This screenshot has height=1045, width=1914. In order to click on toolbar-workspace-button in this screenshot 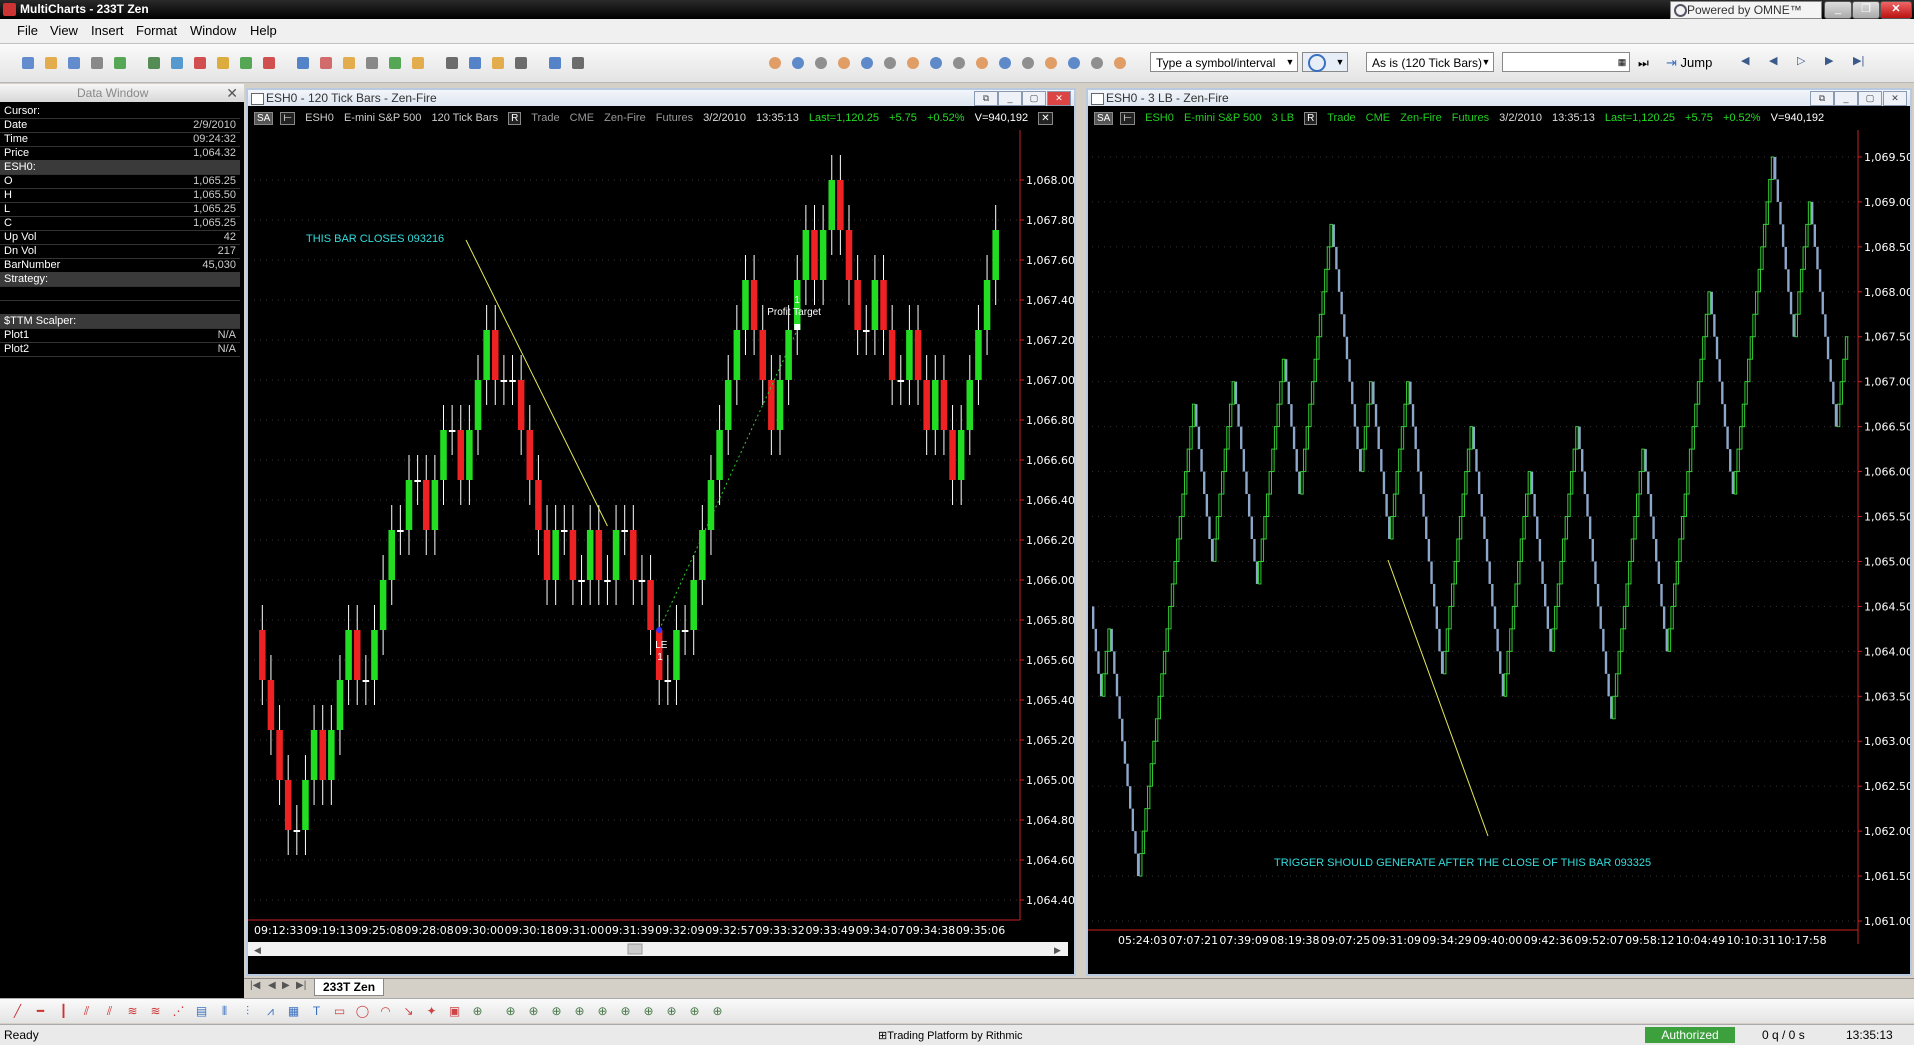, I will do `click(120, 63)`.